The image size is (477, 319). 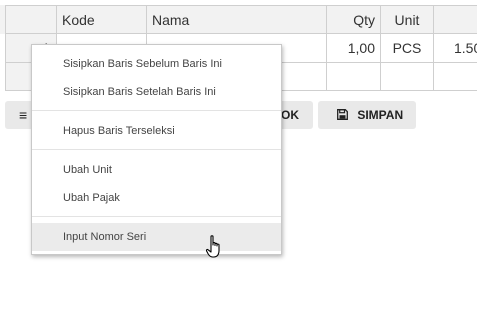 What do you see at coordinates (102, 19) in the screenshot?
I see `col-header-kode: Kode` at bounding box center [102, 19].